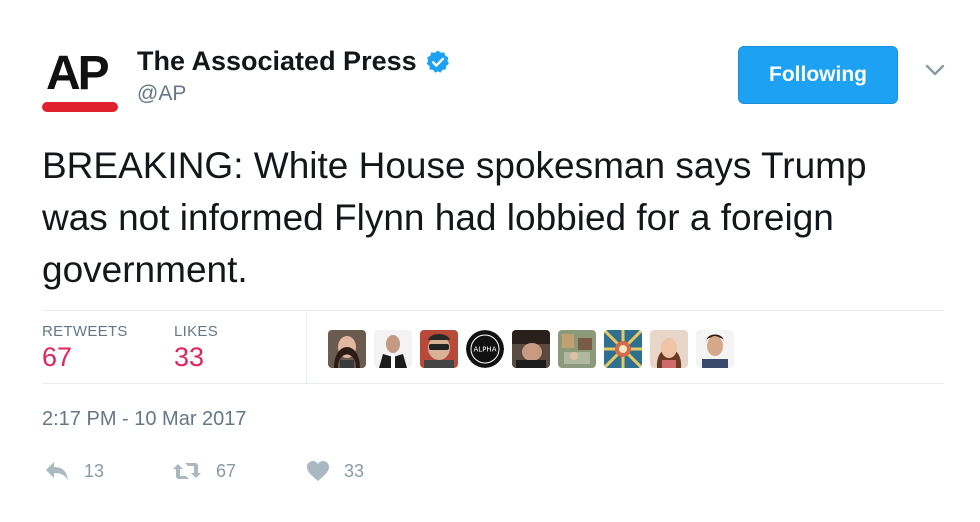 The width and height of the screenshot is (980, 522). Describe the element at coordinates (85, 331) in the screenshot. I see `retweets-label: RETWEETS` at that location.